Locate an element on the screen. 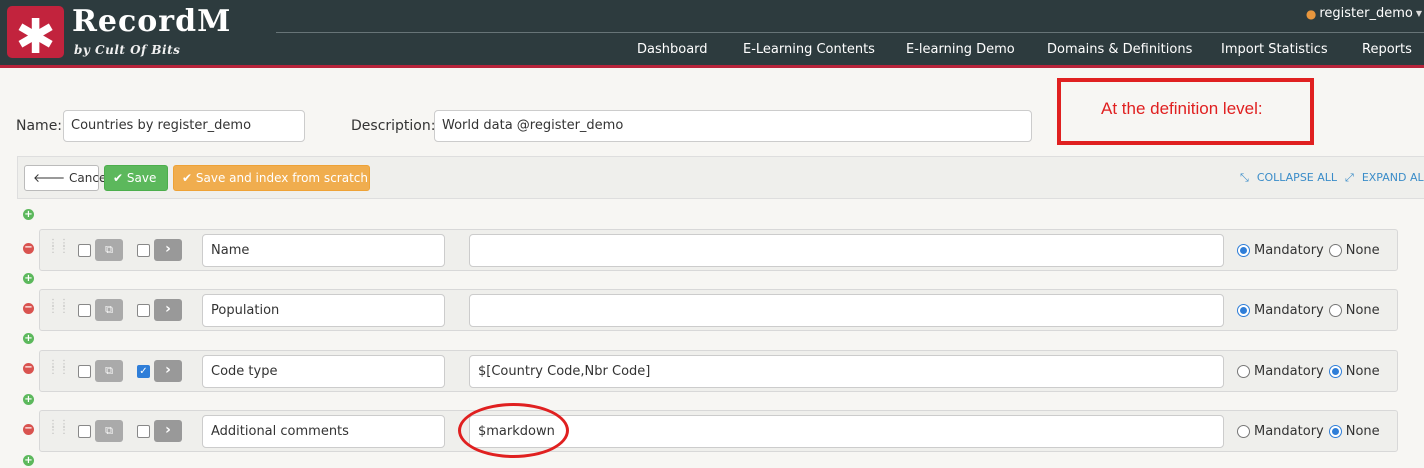 This screenshot has width=1424, height=468. field-name-input: Code type is located at coordinates (323, 371).